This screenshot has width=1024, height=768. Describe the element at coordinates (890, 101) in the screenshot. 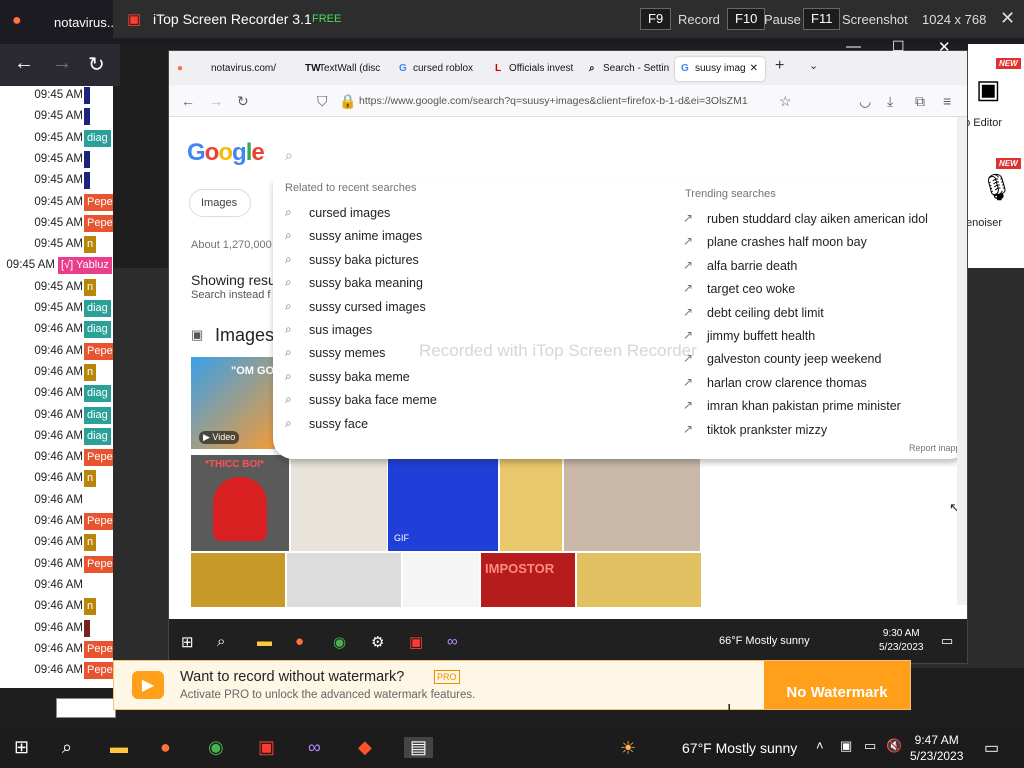

I see `downloads-icon: ⤓` at that location.